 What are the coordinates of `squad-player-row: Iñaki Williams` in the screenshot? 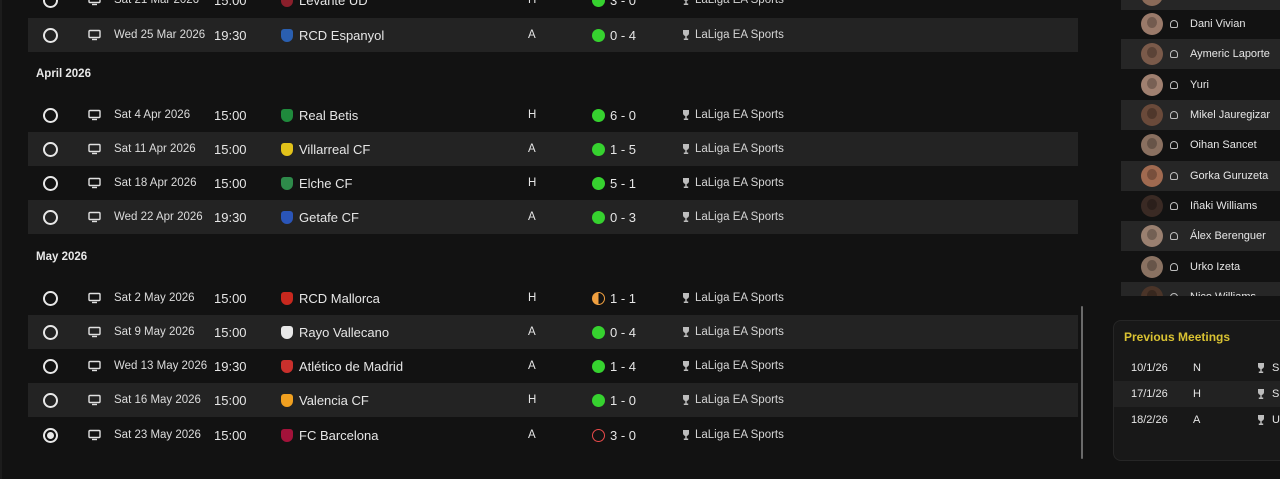 It's located at (1200, 206).